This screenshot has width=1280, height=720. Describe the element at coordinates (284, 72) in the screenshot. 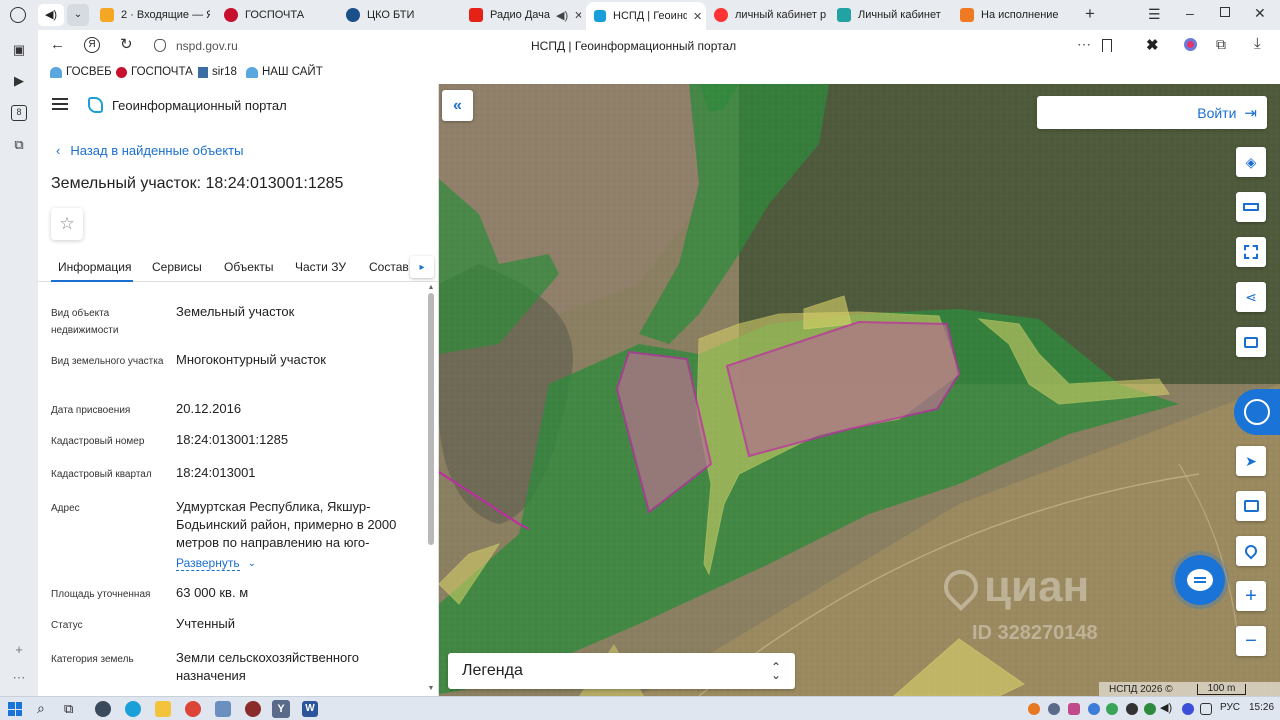

I see `bookmark-nash-sait: НАШ САЙТ` at that location.